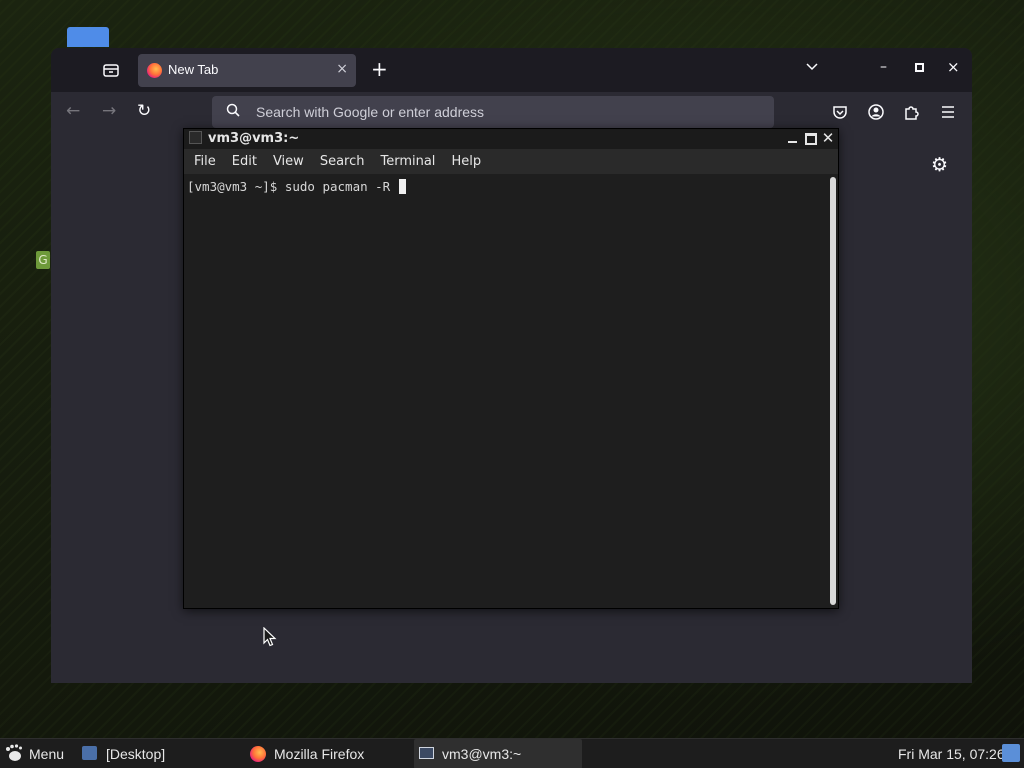  Describe the element at coordinates (506, 112) in the screenshot. I see `url-input` at that location.